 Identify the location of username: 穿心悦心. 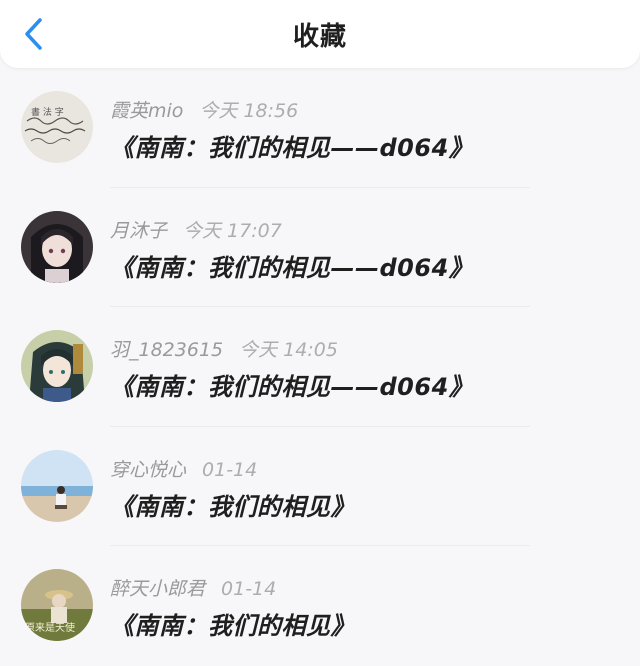
(148, 469).